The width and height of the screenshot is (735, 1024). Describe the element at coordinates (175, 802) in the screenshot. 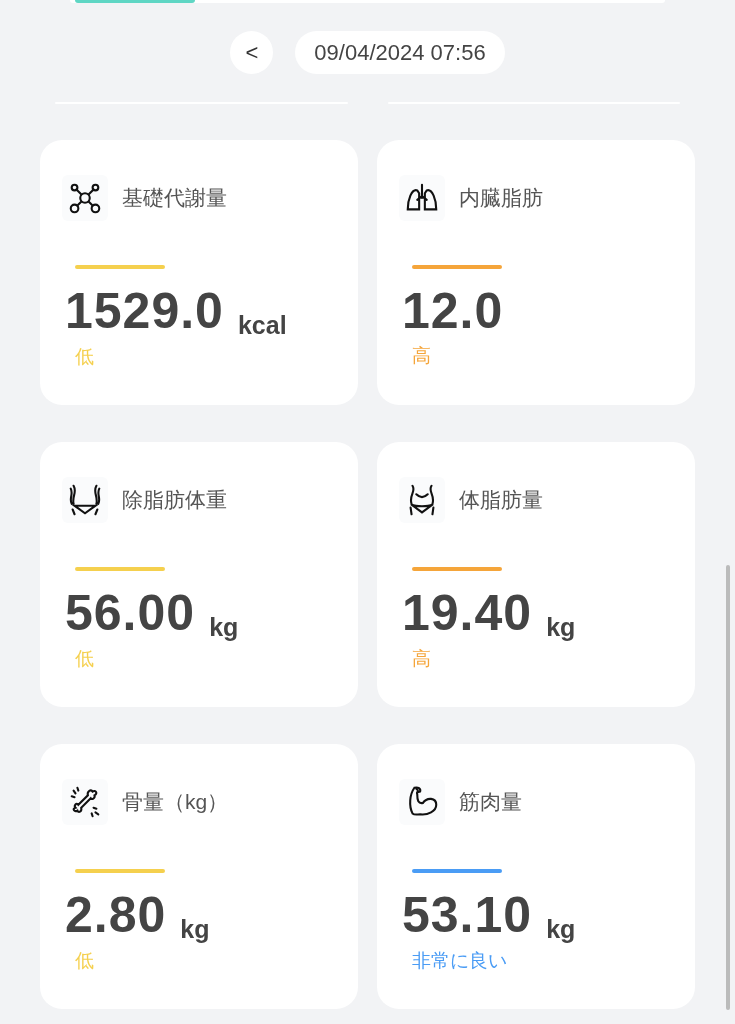

I see `metric-title: 骨量（kg）` at that location.